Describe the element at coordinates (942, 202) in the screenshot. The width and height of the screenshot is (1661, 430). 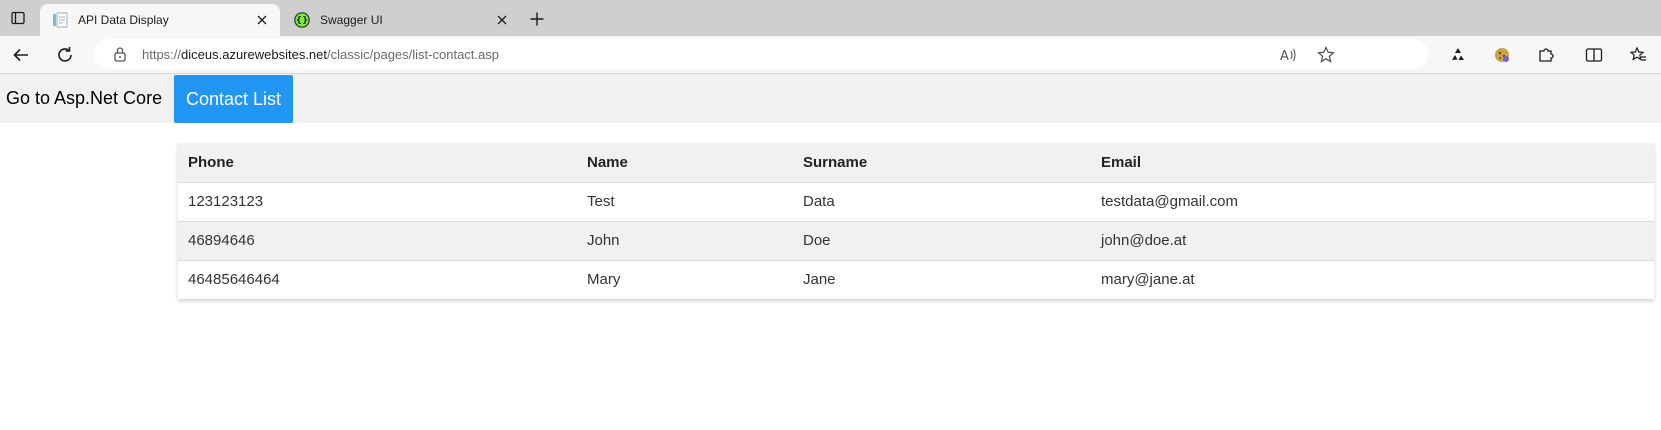
I see `cell-surname: Data` at that location.